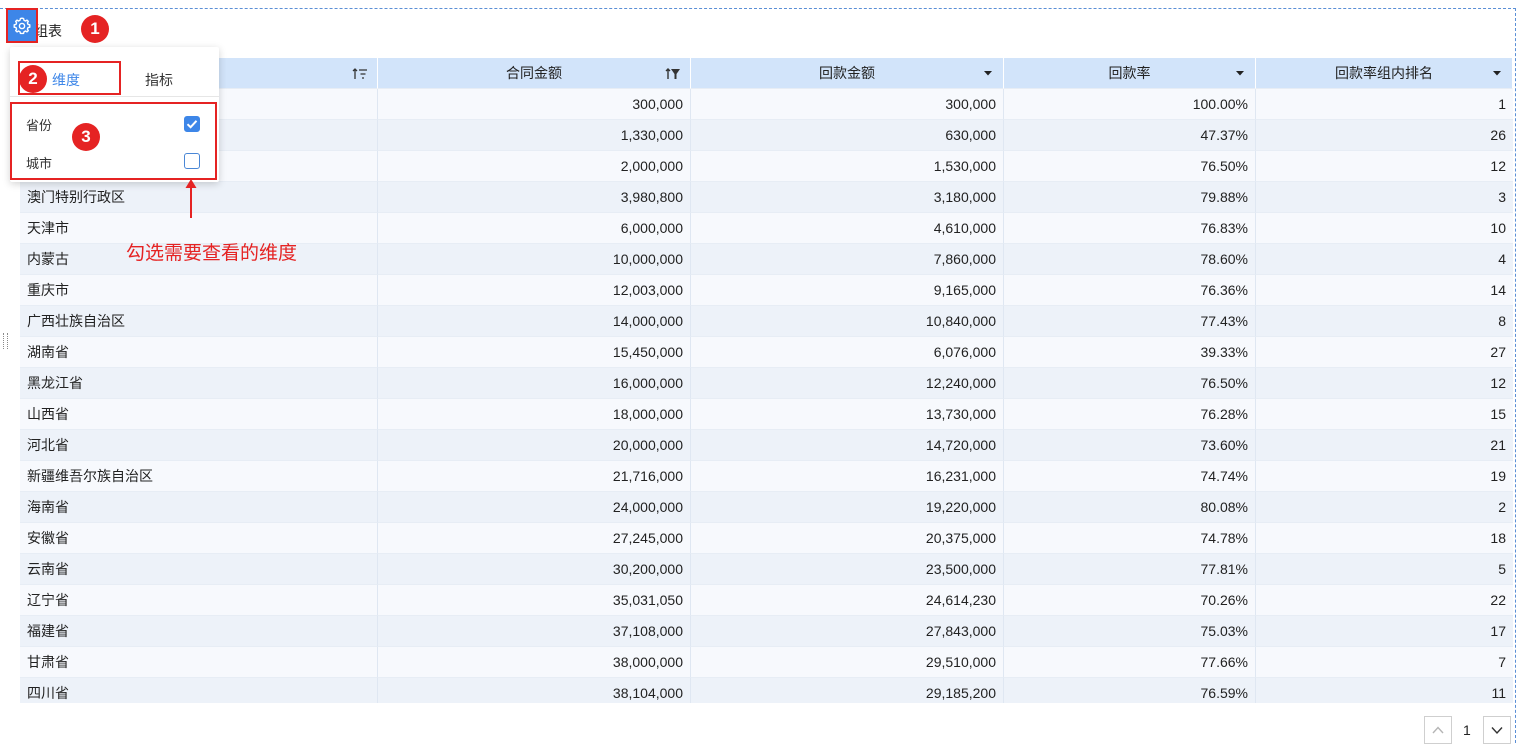  Describe the element at coordinates (1130, 631) in the screenshot. I see `cell-rate: 75.03%` at that location.